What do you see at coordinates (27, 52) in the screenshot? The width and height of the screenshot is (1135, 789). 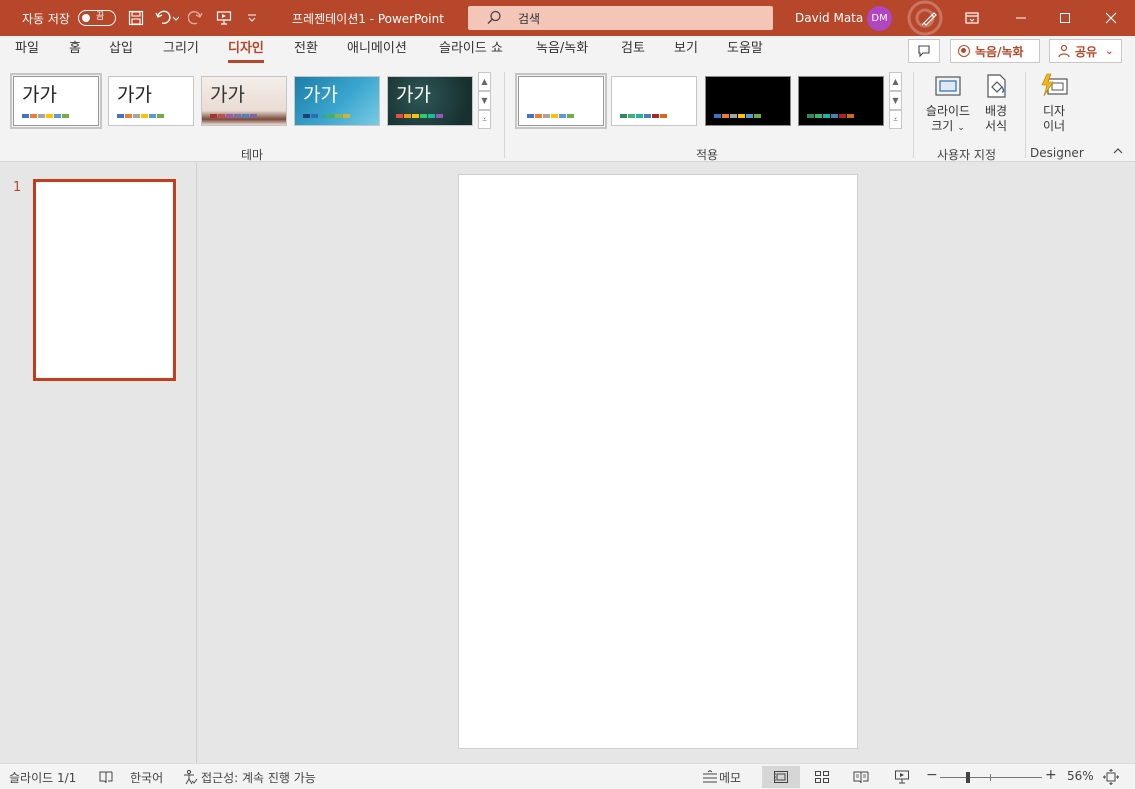 I see `tab-file: 파일` at bounding box center [27, 52].